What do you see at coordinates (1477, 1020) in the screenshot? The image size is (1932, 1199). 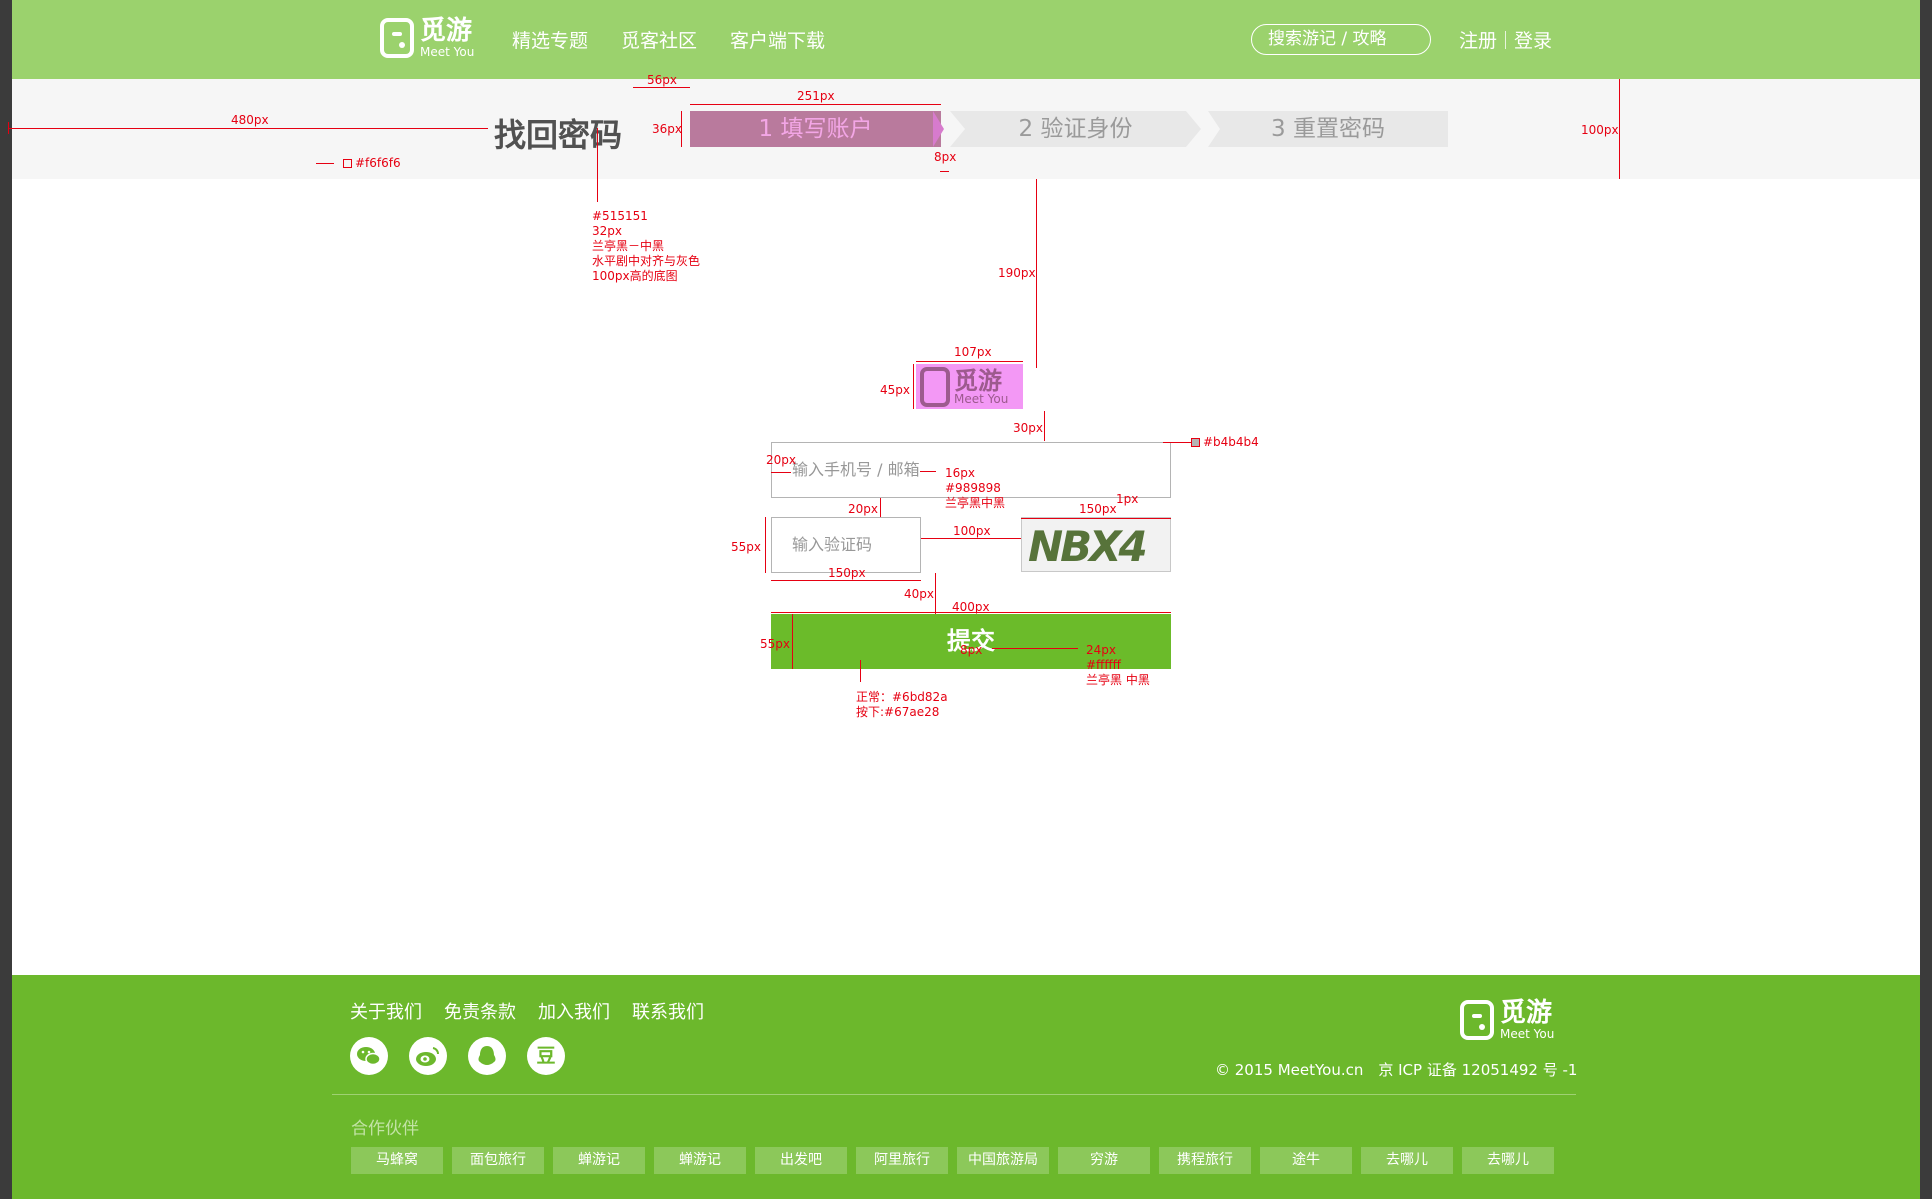 I see `logo-mark-icon` at bounding box center [1477, 1020].